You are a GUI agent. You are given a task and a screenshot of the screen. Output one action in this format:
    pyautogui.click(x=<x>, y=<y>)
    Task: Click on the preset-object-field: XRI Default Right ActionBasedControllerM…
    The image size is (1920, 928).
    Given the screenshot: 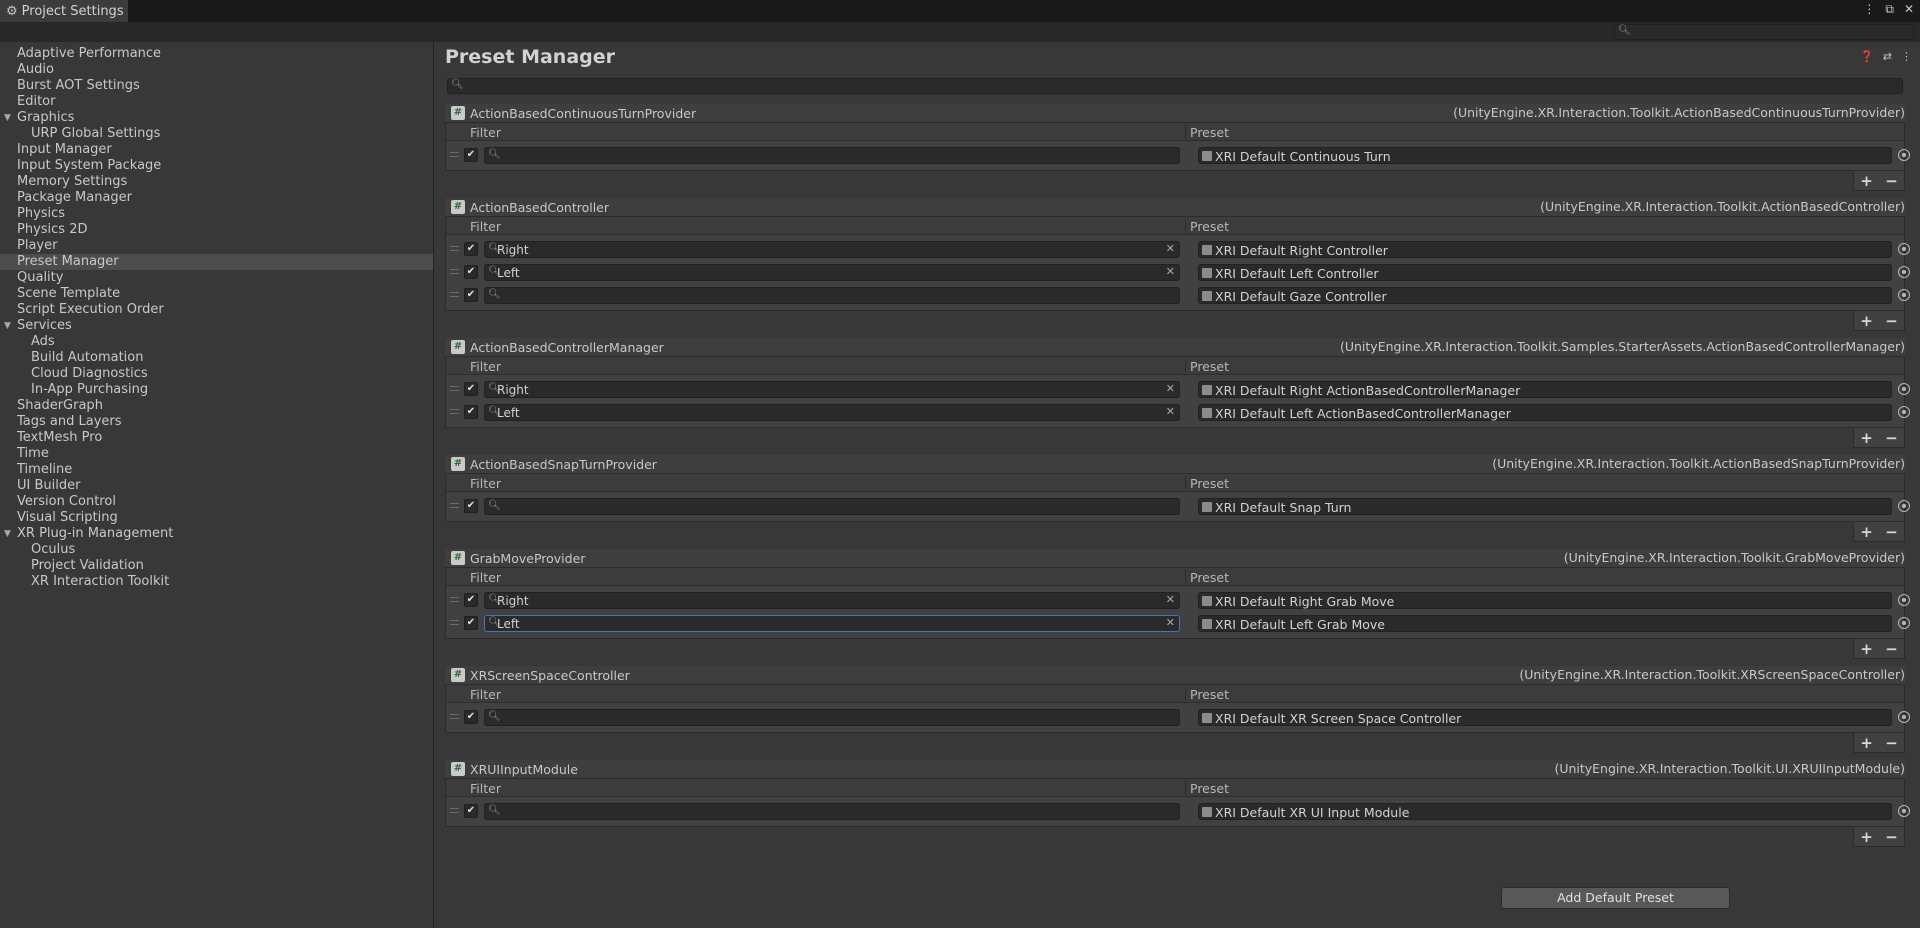 What is the action you would take?
    pyautogui.click(x=1545, y=389)
    